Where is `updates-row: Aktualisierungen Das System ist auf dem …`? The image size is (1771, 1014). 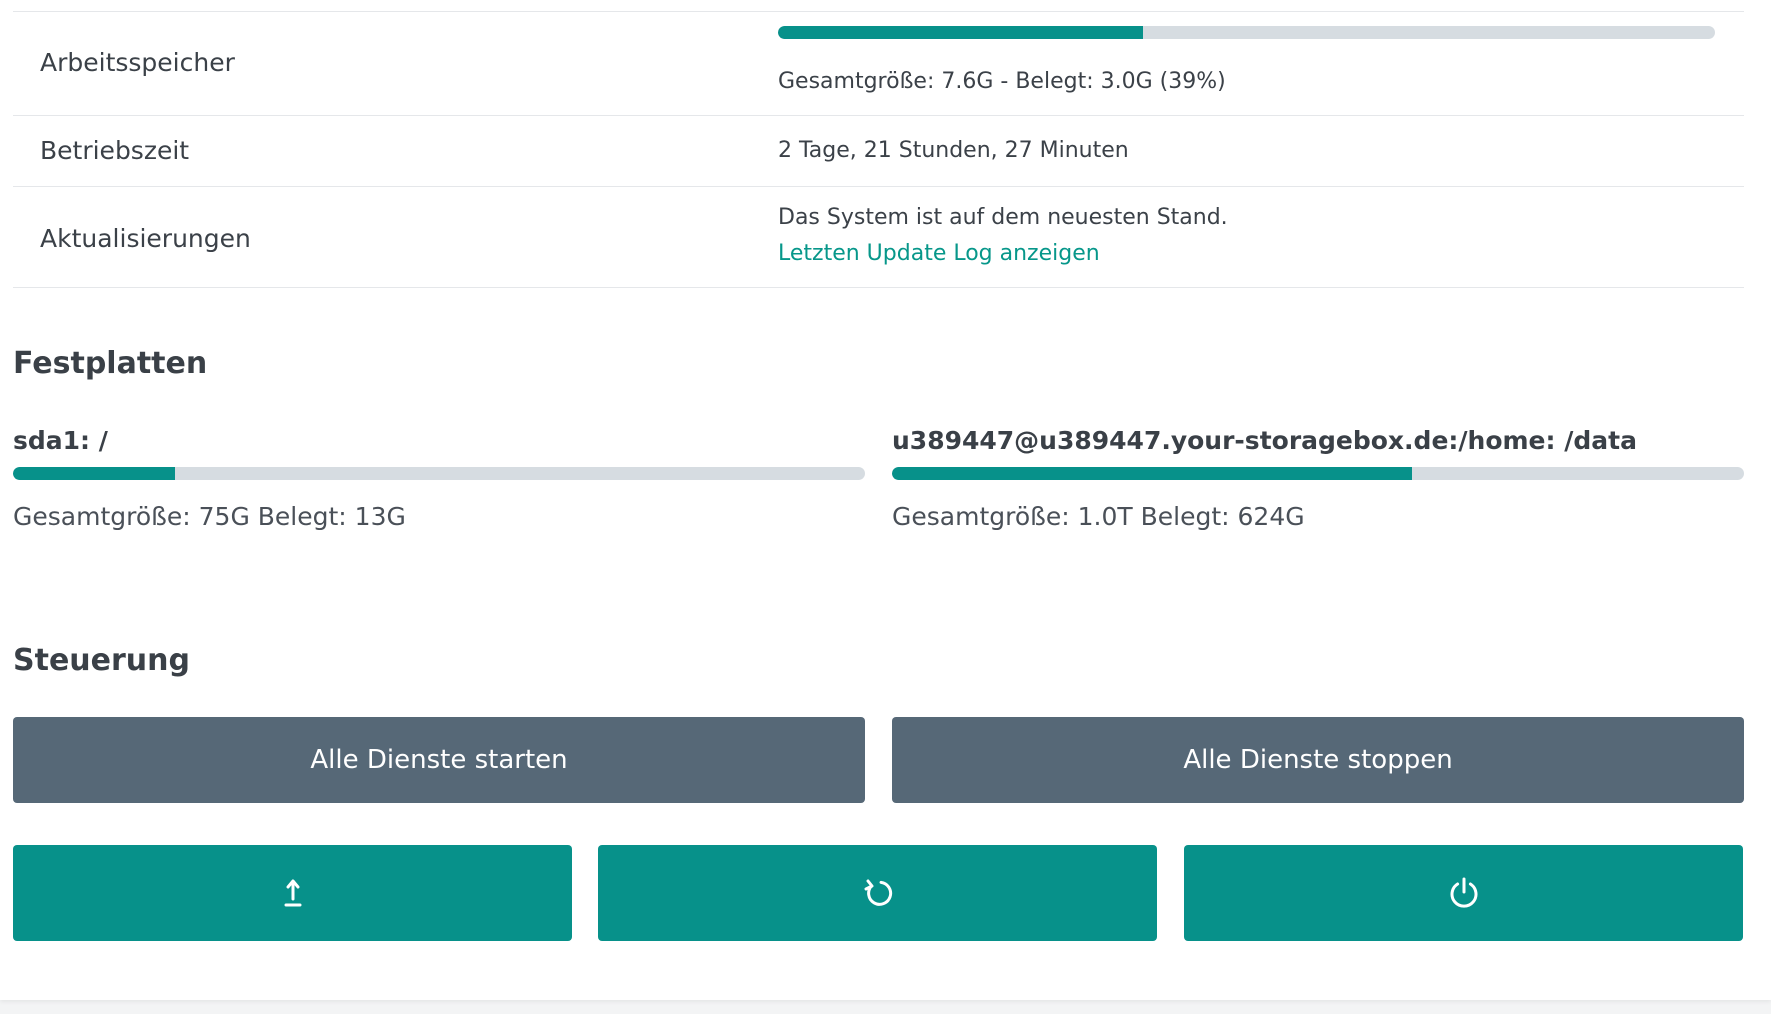 updates-row: Aktualisierungen Das System ist auf dem … is located at coordinates (878, 237).